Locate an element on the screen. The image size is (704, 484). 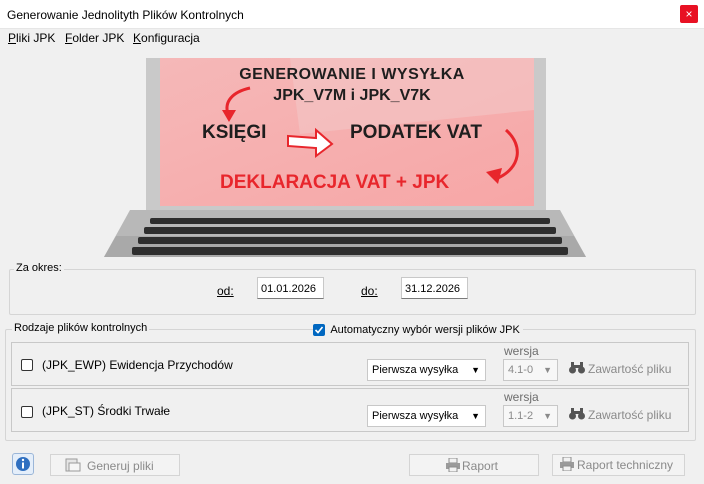
menu-konfiguracja-label: onfiguracja is located at coordinates (170, 38).